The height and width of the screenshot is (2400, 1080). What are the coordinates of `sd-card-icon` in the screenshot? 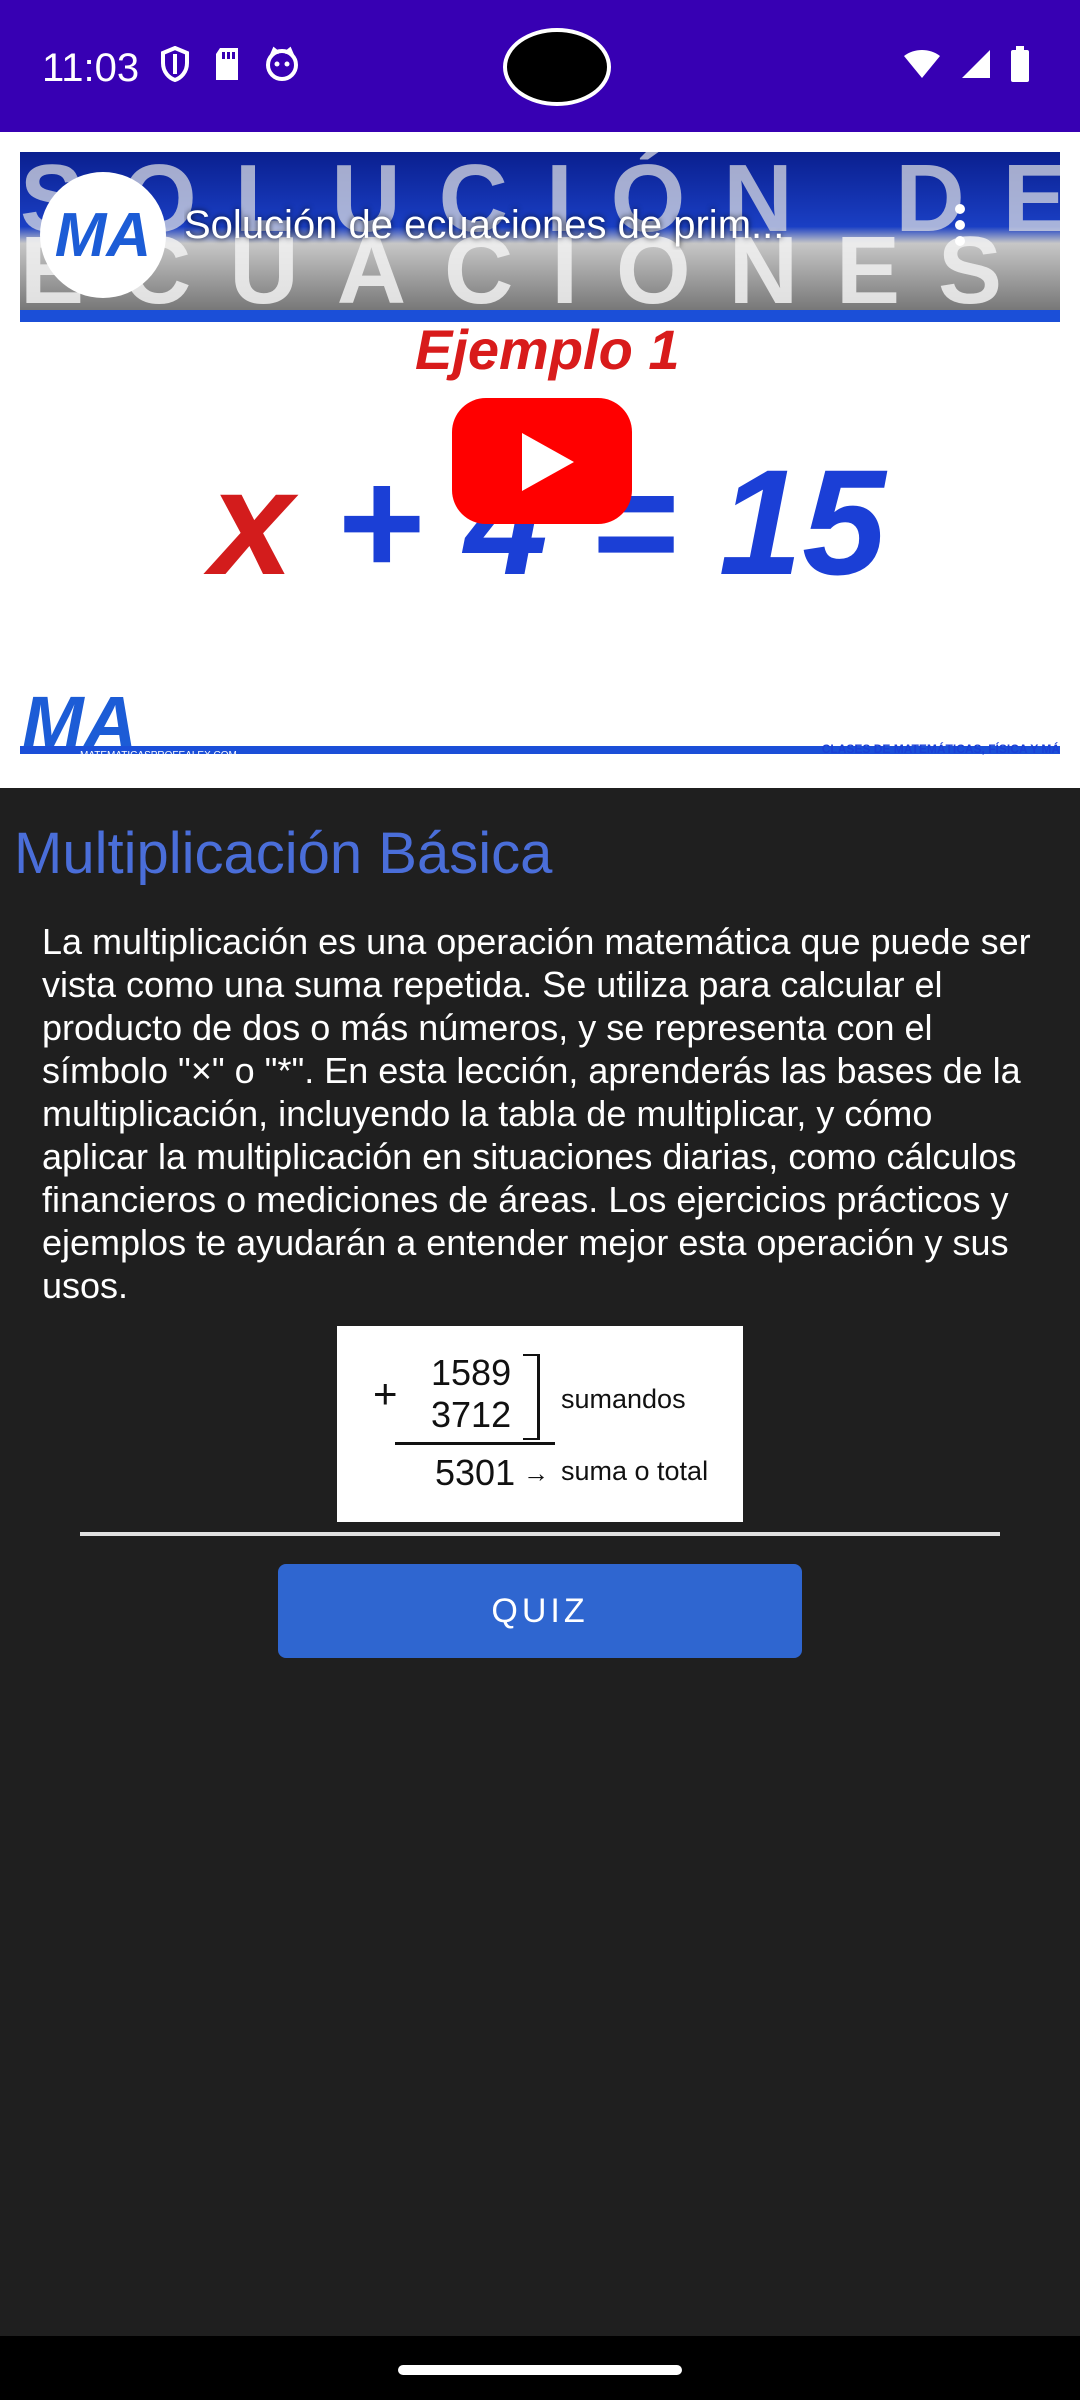 It's located at (227, 64).